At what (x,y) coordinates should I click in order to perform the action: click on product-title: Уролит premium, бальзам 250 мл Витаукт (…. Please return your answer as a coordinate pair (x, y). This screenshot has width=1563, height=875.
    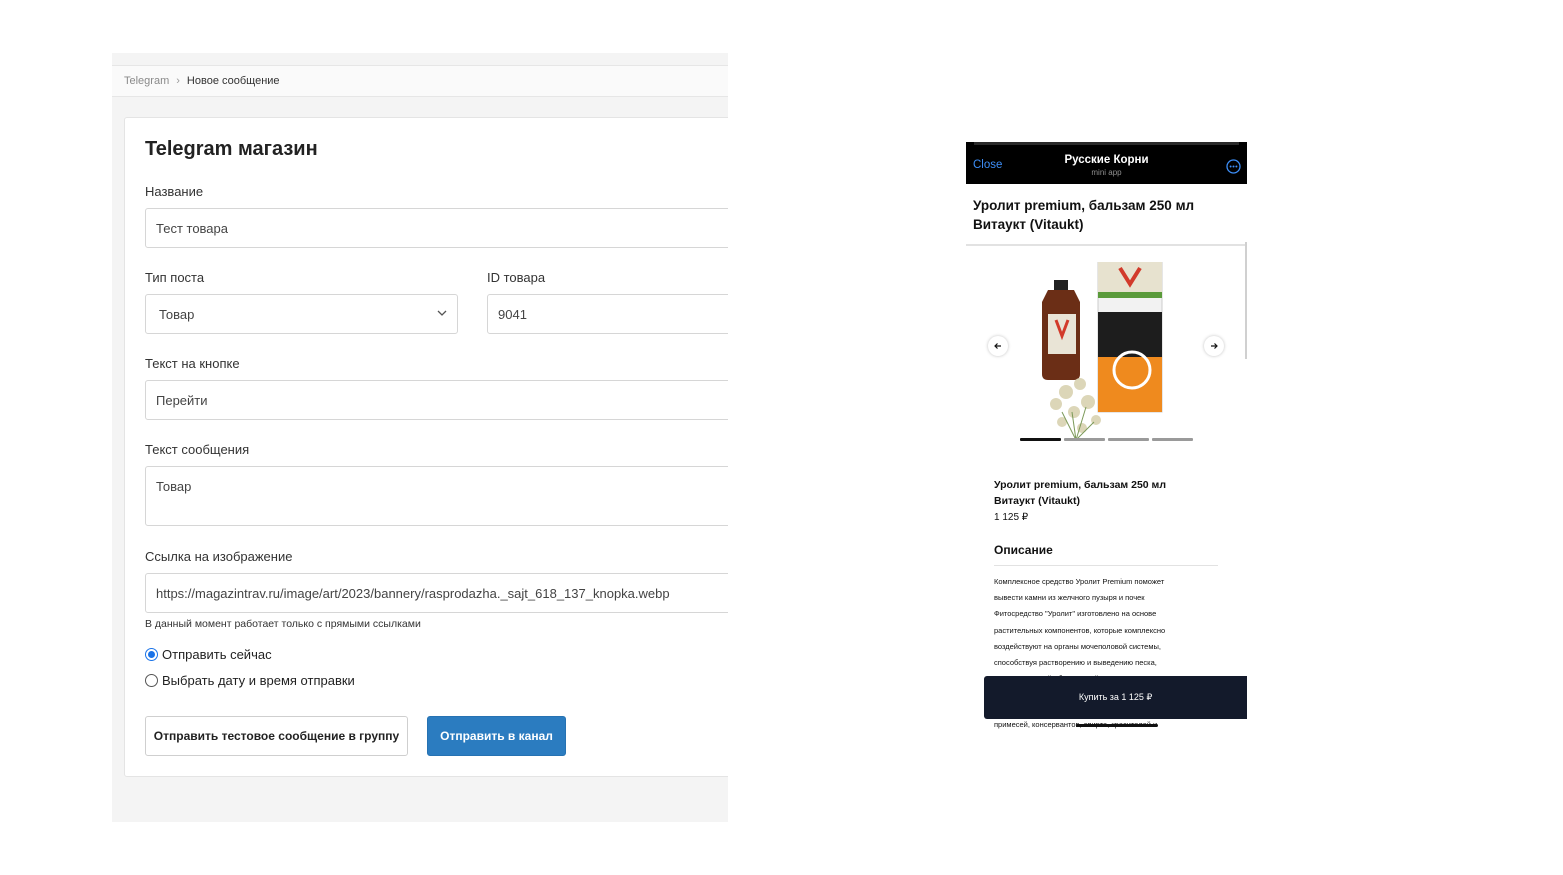
    Looking at the image, I should click on (1080, 493).